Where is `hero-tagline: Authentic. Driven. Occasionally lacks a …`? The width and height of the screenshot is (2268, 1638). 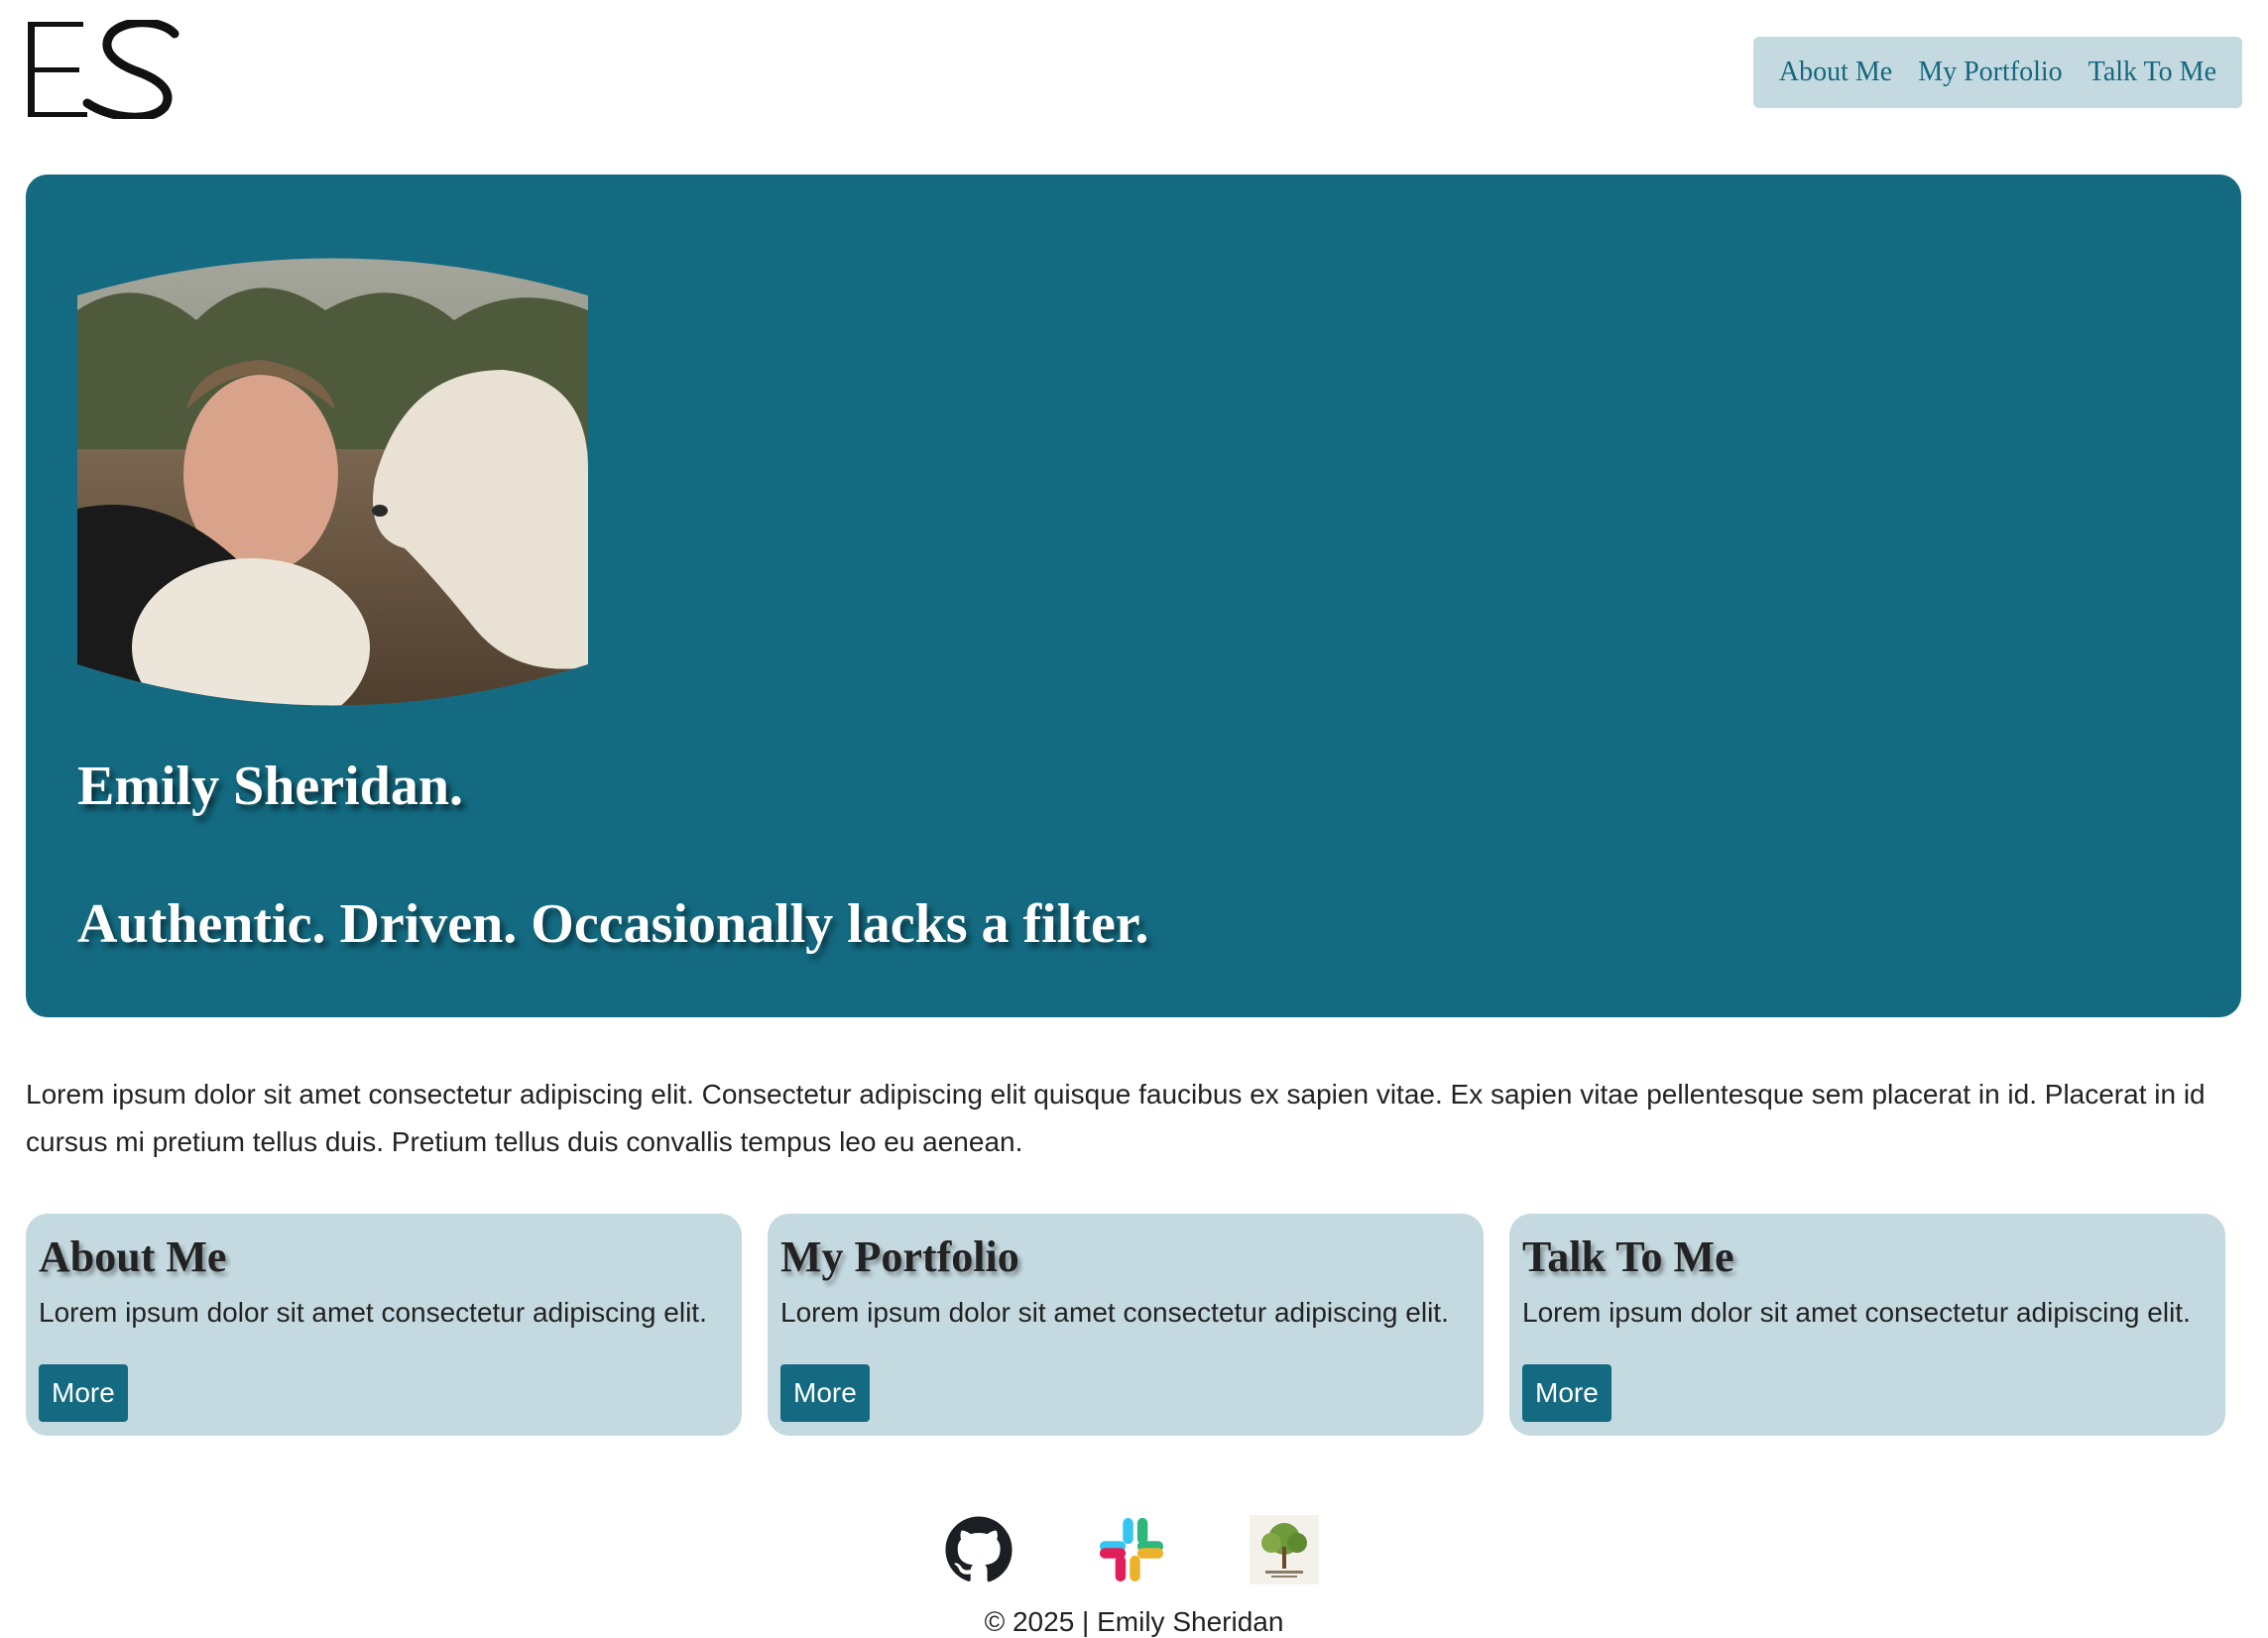
hero-tagline: Authentic. Driven. Occasionally lacks a … is located at coordinates (613, 924).